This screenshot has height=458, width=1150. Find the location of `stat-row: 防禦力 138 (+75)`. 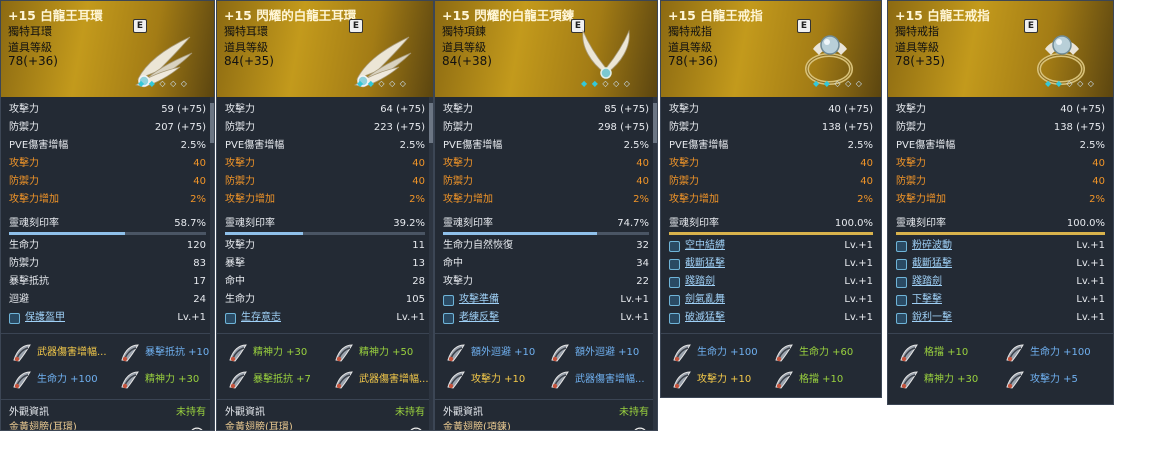

stat-row: 防禦力 138 (+75) is located at coordinates (771, 128).